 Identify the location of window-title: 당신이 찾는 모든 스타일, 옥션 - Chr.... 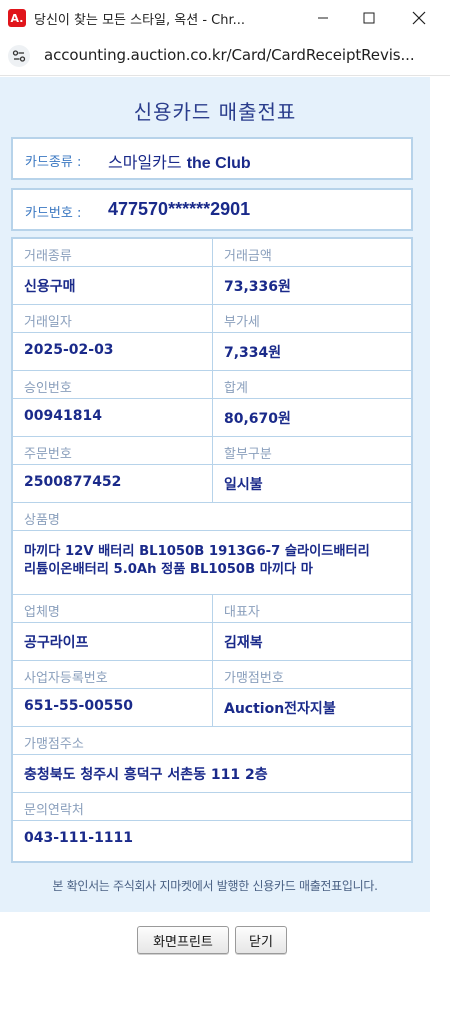
(140, 20).